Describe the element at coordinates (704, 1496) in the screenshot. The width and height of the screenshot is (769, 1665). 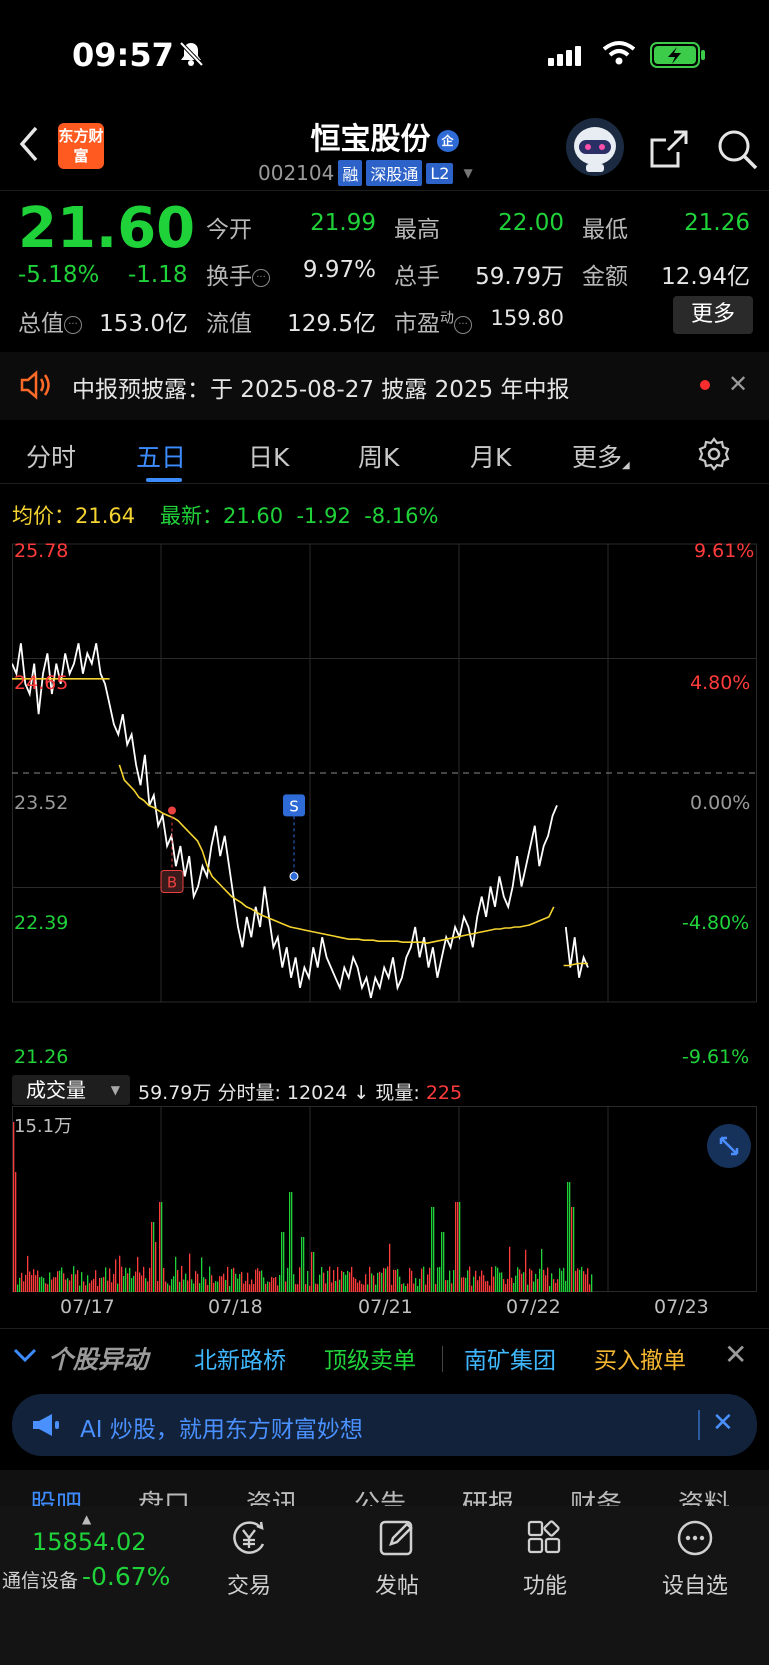
I see `tab-profile: 资料` at that location.